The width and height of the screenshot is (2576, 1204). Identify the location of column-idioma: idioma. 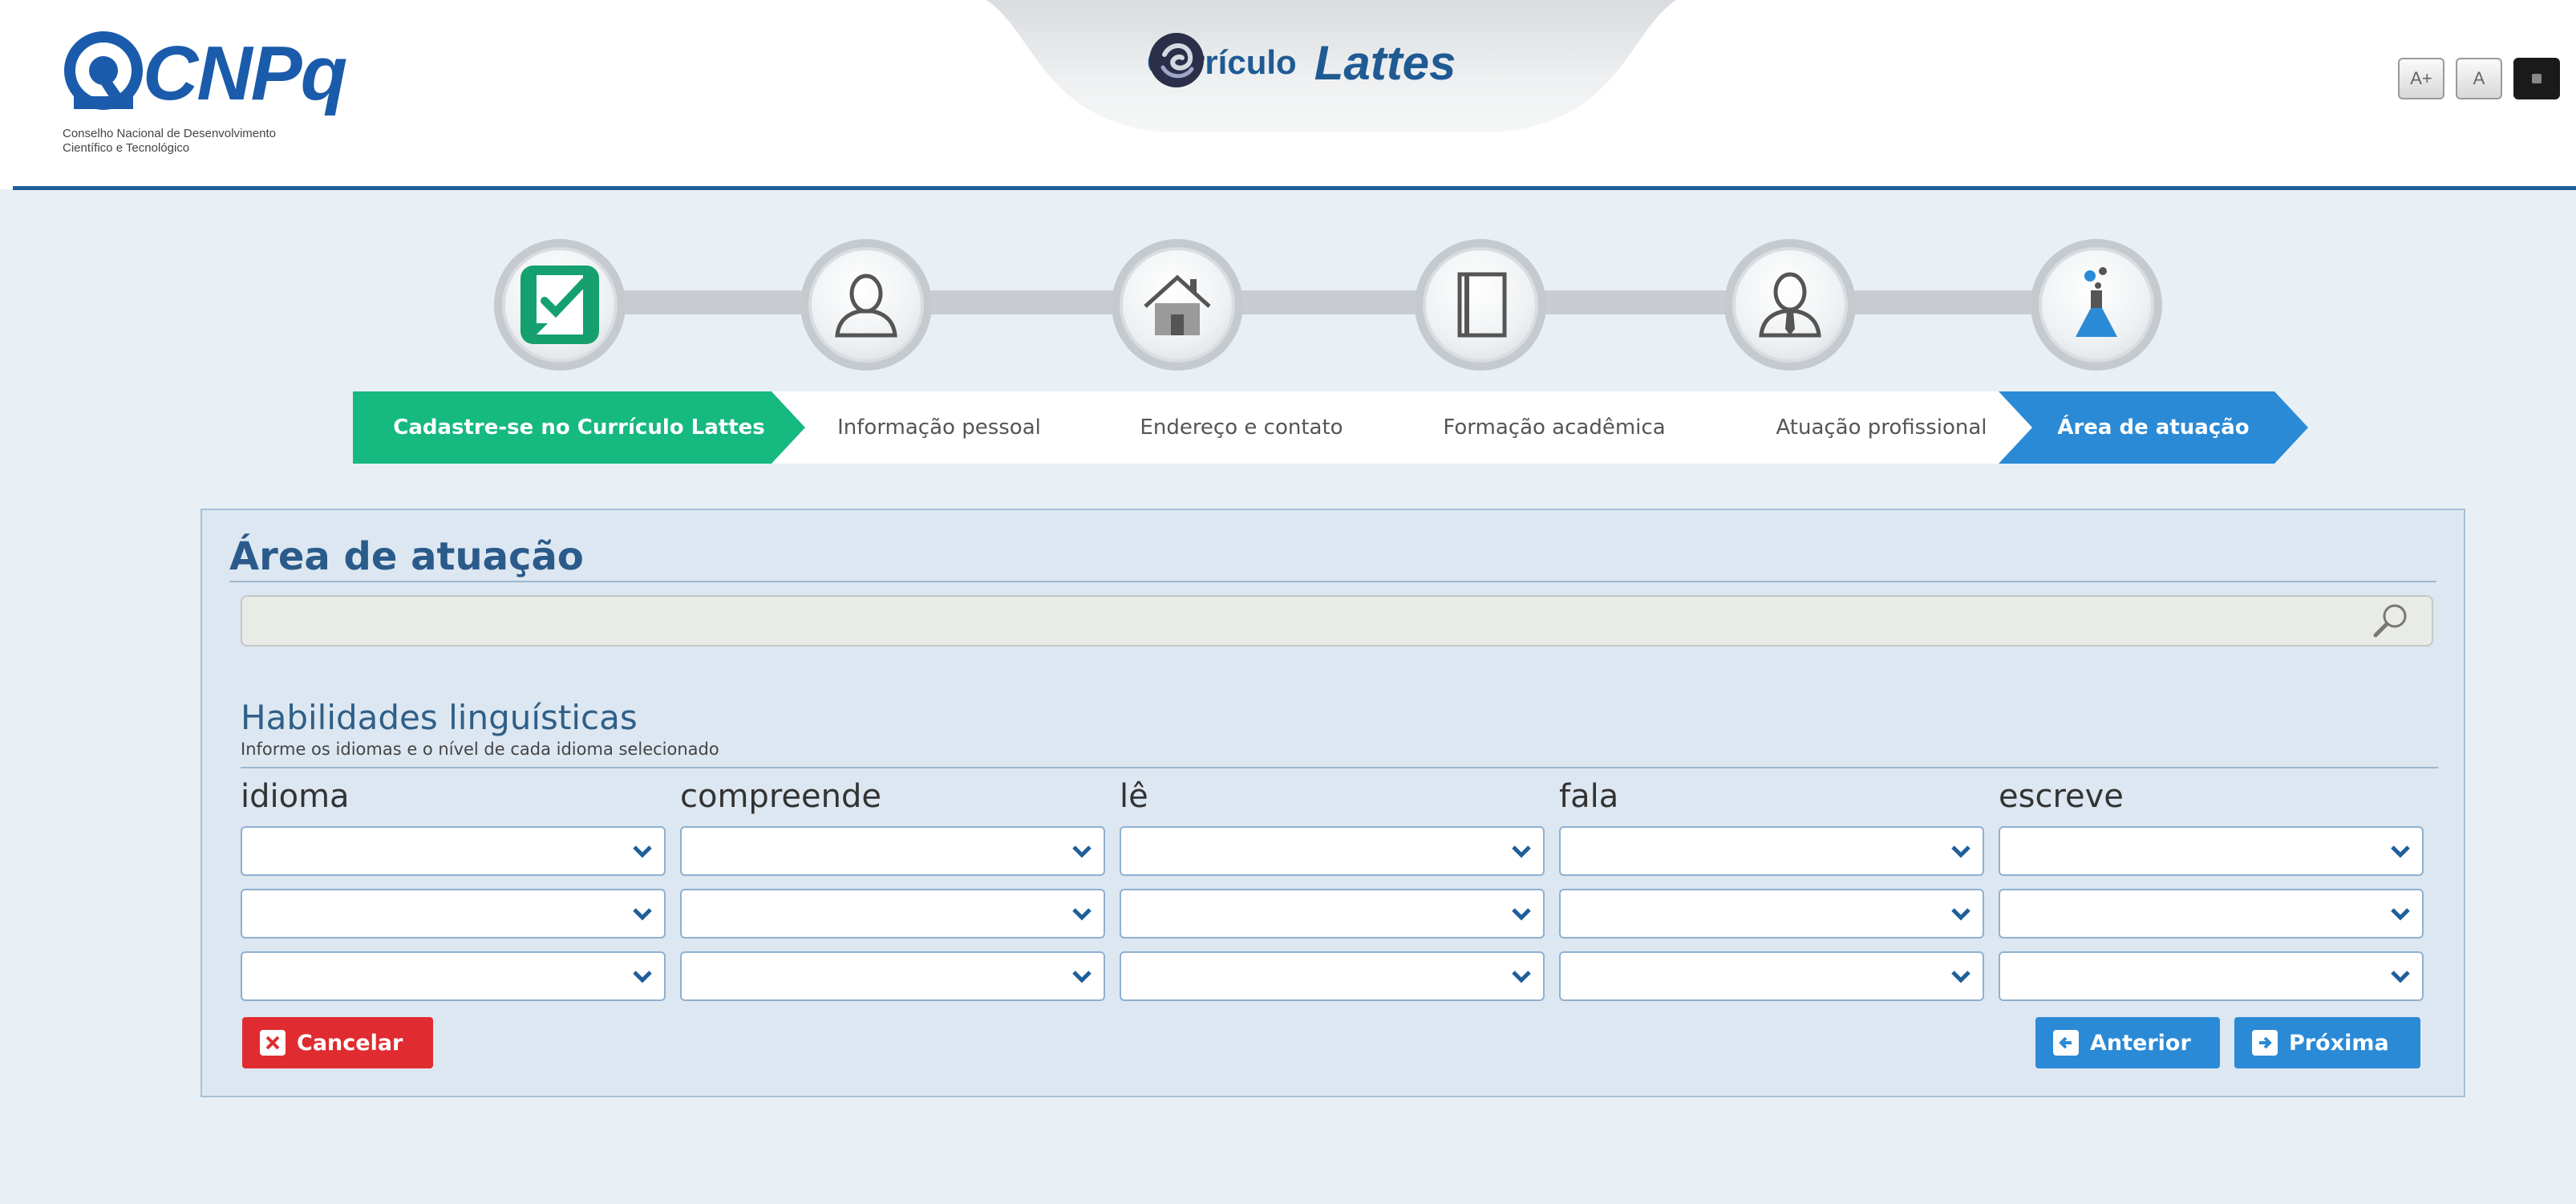
(295, 796).